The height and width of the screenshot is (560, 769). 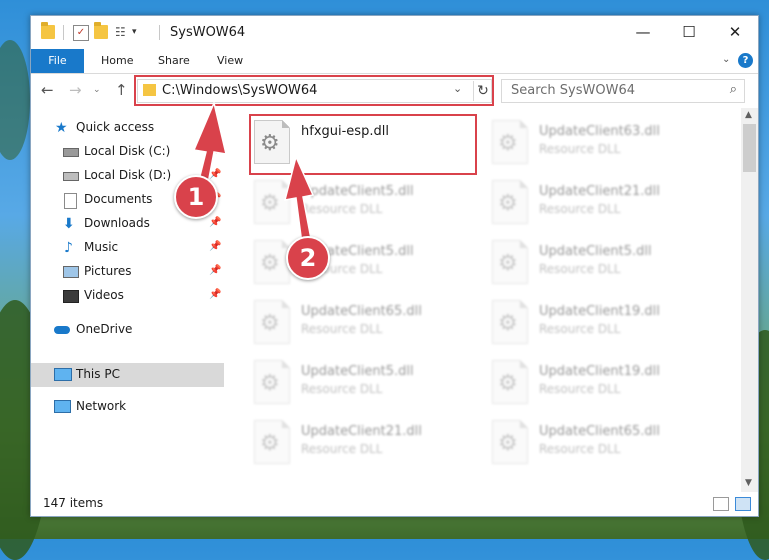 What do you see at coordinates (128, 175) in the screenshot?
I see `sidebar-item-label: Local Disk (D:)` at bounding box center [128, 175].